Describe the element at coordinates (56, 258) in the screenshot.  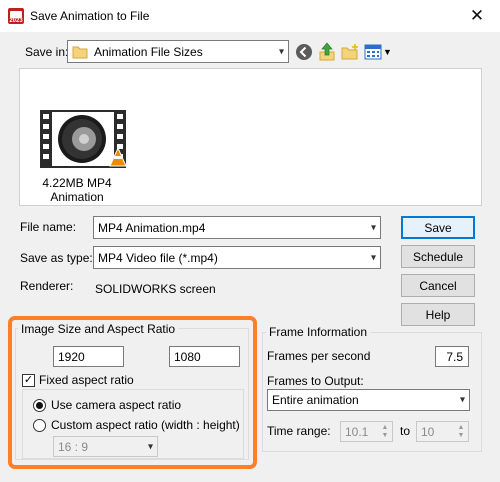
I see `save-as-type-label: Save as type:` at that location.